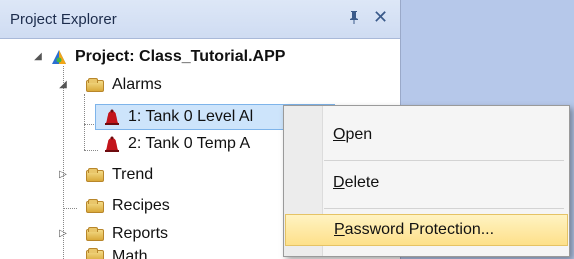  Describe the element at coordinates (110, 85) in the screenshot. I see `tree-item-alarms: ◢ Alarms` at that location.